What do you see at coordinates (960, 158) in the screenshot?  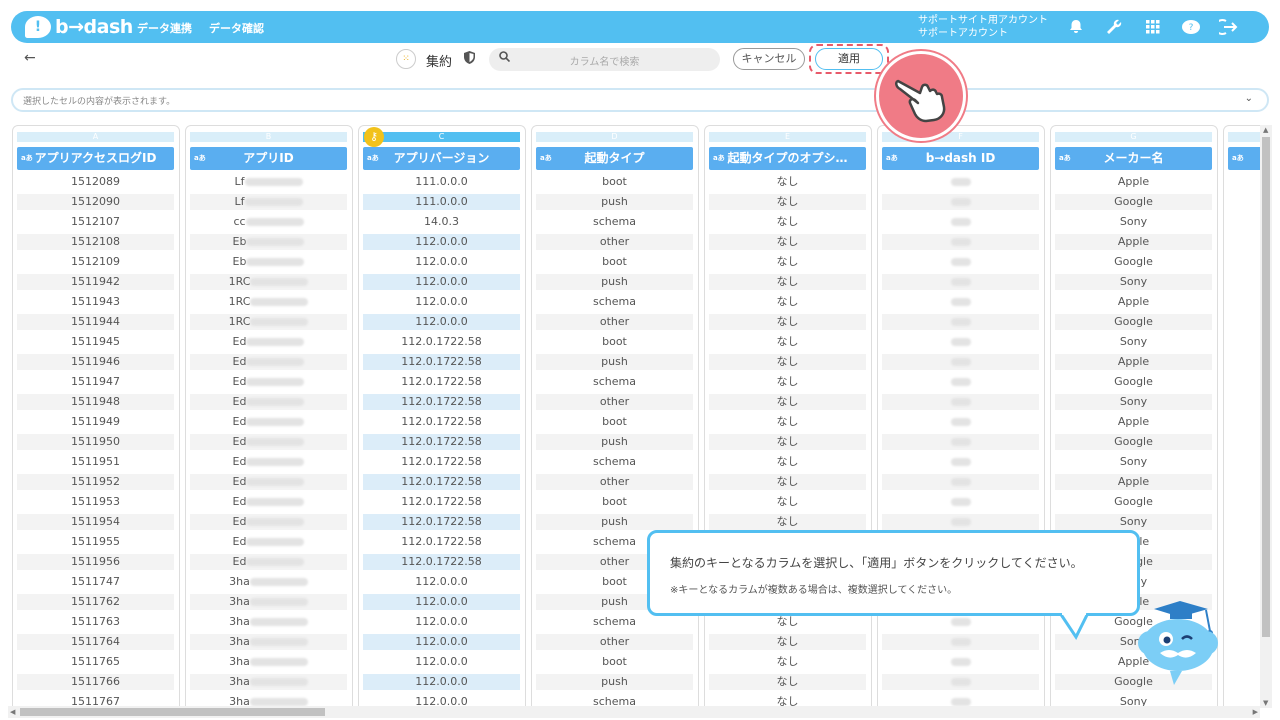 I see `column-header: aあ b→dash ID` at bounding box center [960, 158].